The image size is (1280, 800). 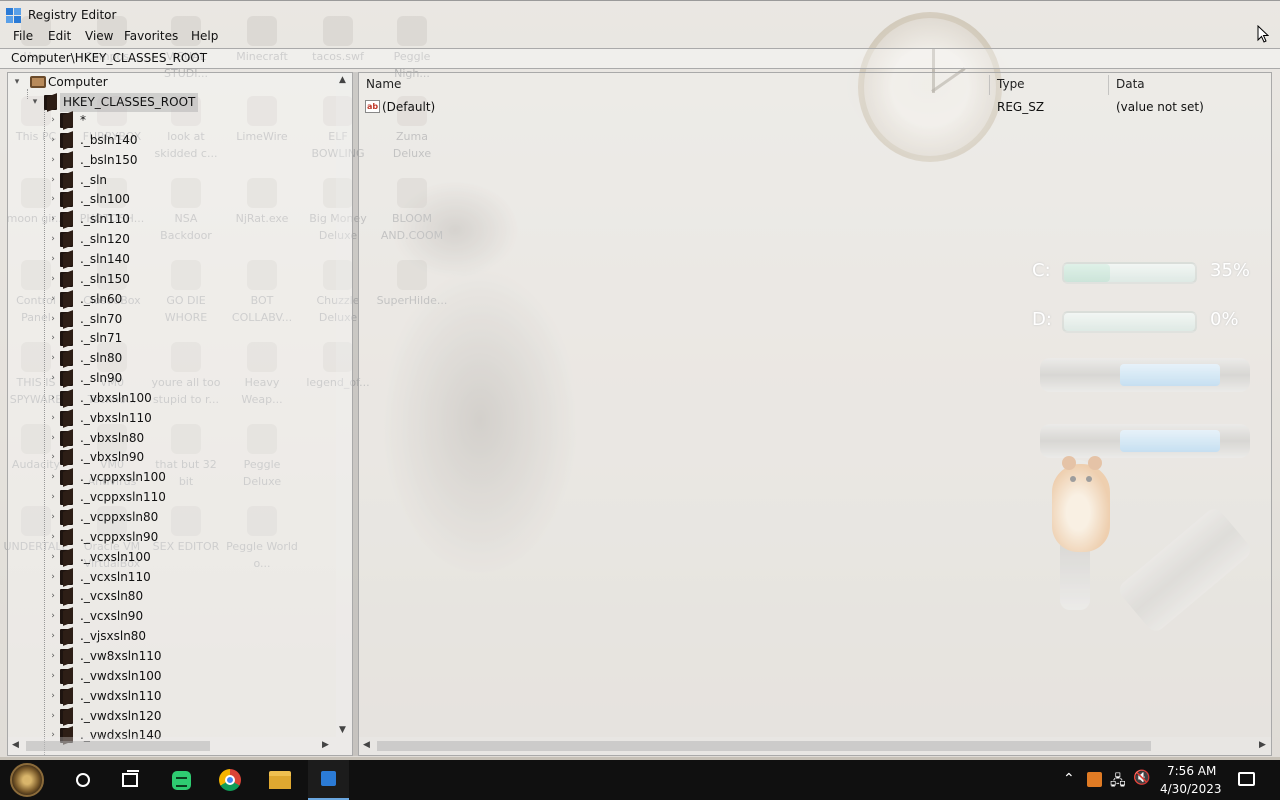 I want to click on title-bar: Registry Editor, so click(x=640, y=15).